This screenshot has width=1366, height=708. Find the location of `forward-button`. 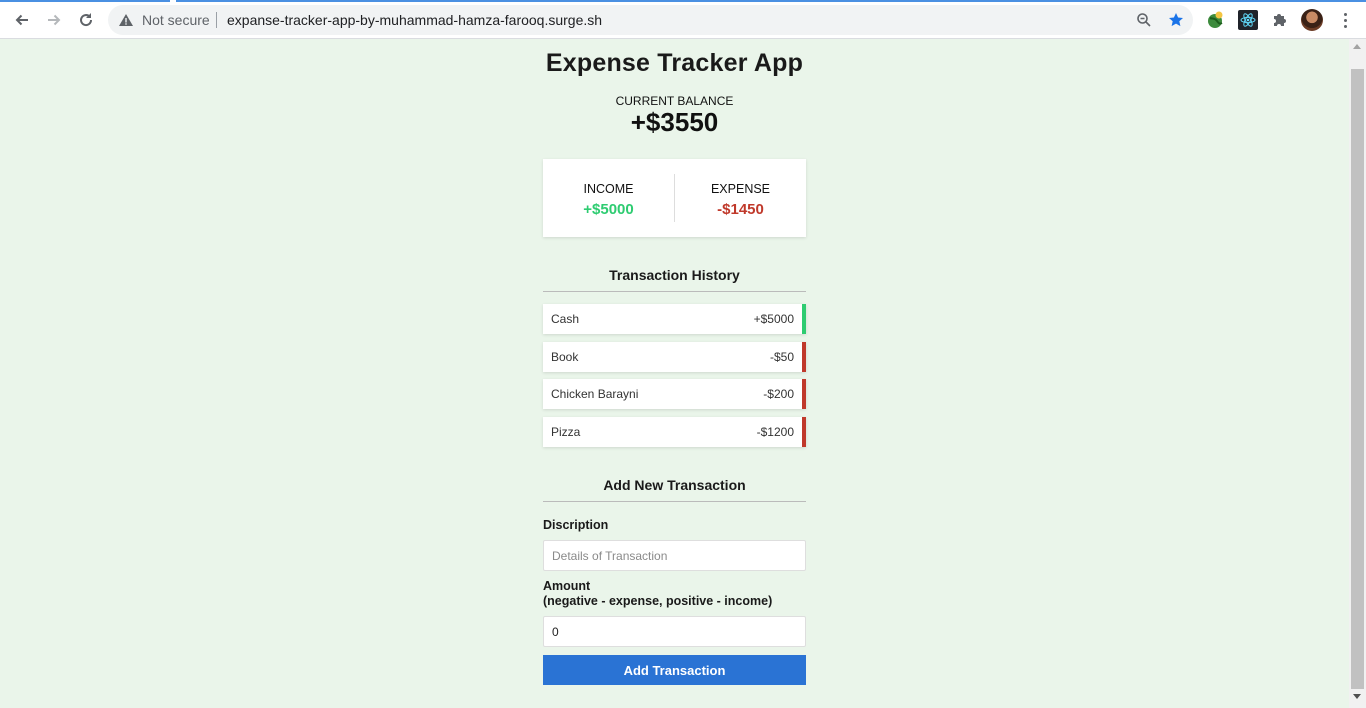

forward-button is located at coordinates (54, 20).